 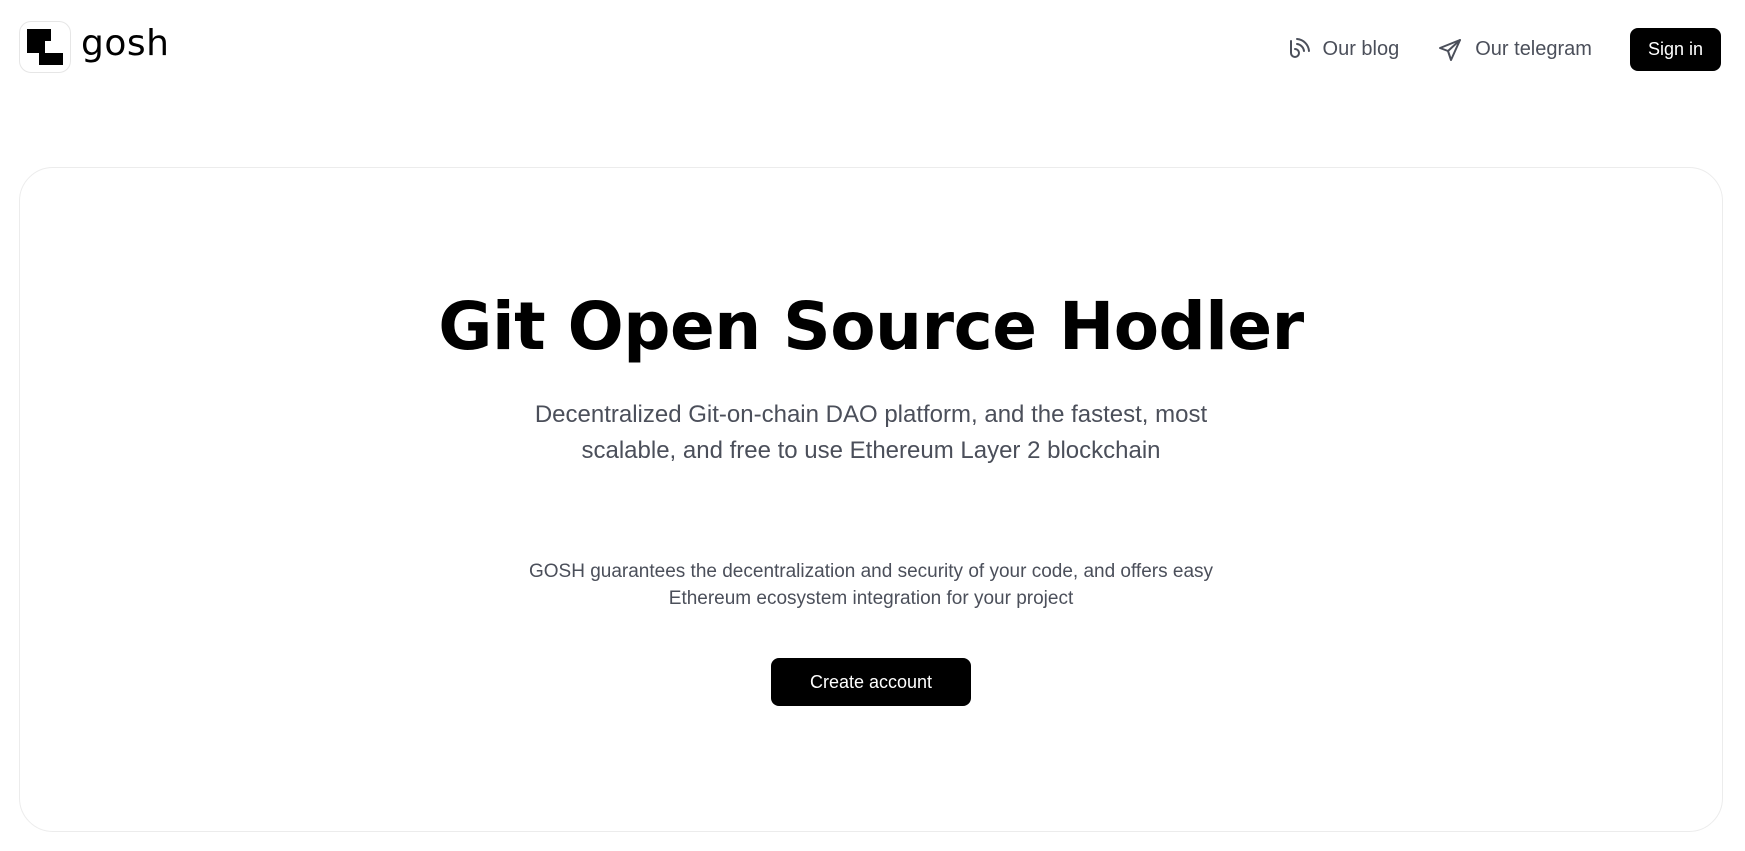 What do you see at coordinates (125, 43) in the screenshot?
I see `brand-name: gosh` at bounding box center [125, 43].